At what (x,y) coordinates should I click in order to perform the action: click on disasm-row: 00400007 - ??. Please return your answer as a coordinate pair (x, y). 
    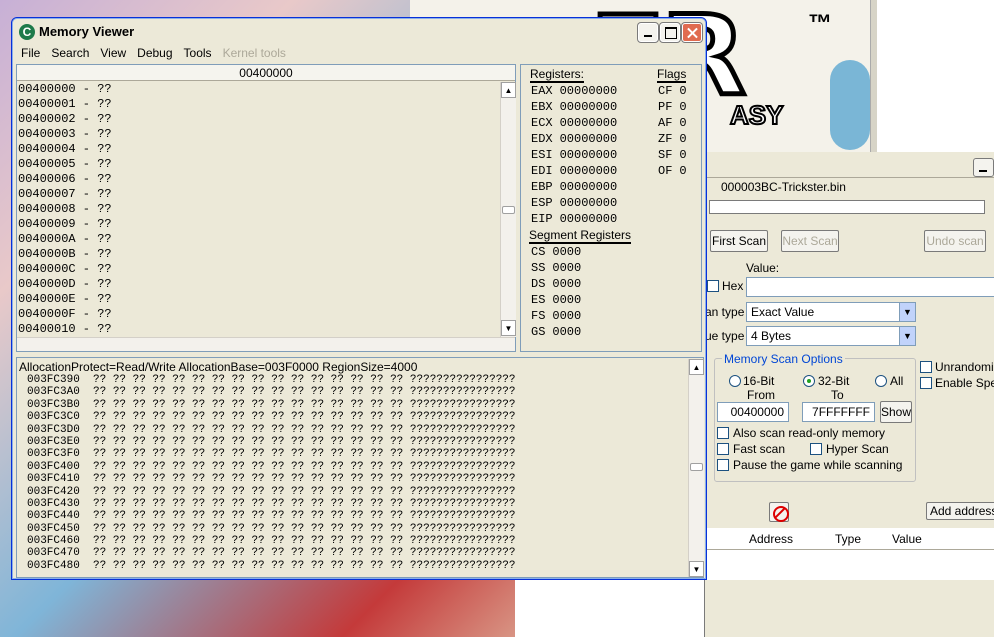
    Looking at the image, I should click on (259, 194).